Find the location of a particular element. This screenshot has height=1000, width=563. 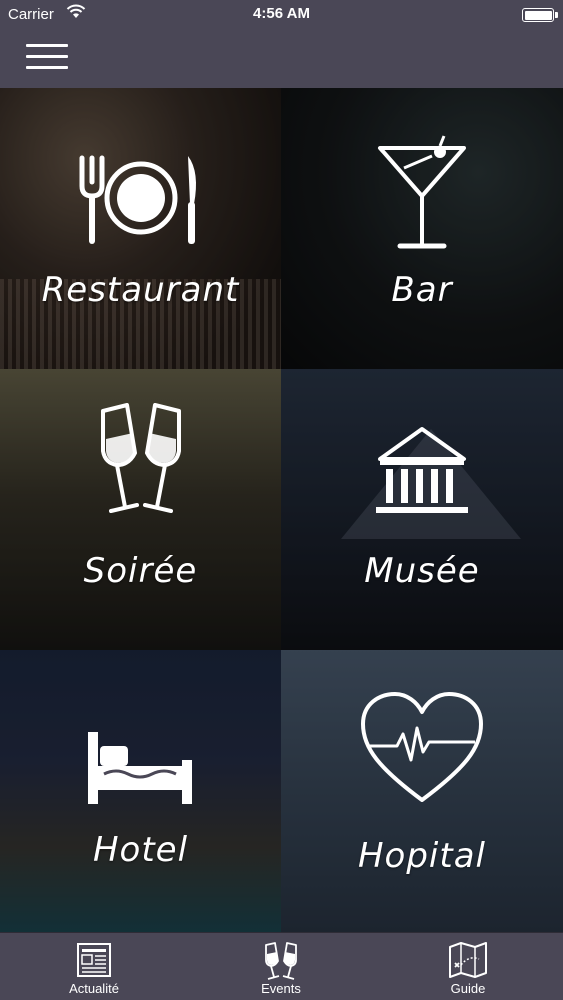

newspaper-icon is located at coordinates (94, 960).